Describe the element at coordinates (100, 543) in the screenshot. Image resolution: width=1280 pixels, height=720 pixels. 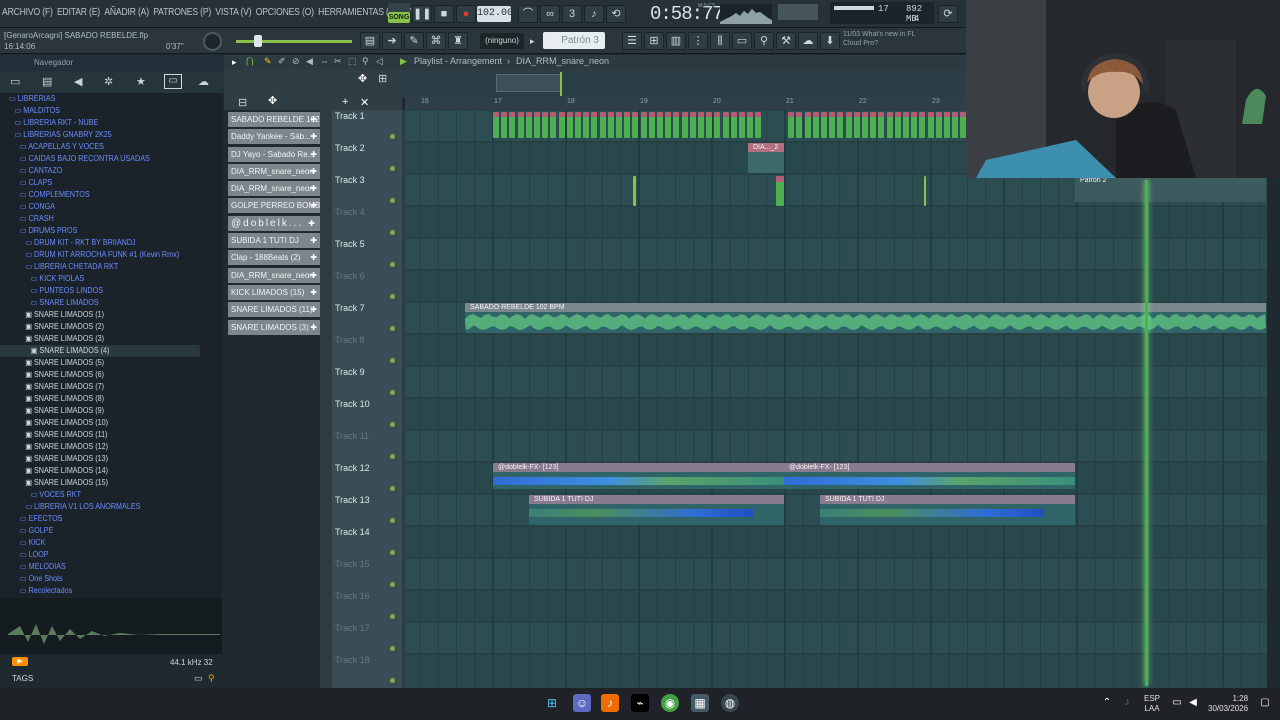
I see `browser-item: ▭ KICK` at that location.